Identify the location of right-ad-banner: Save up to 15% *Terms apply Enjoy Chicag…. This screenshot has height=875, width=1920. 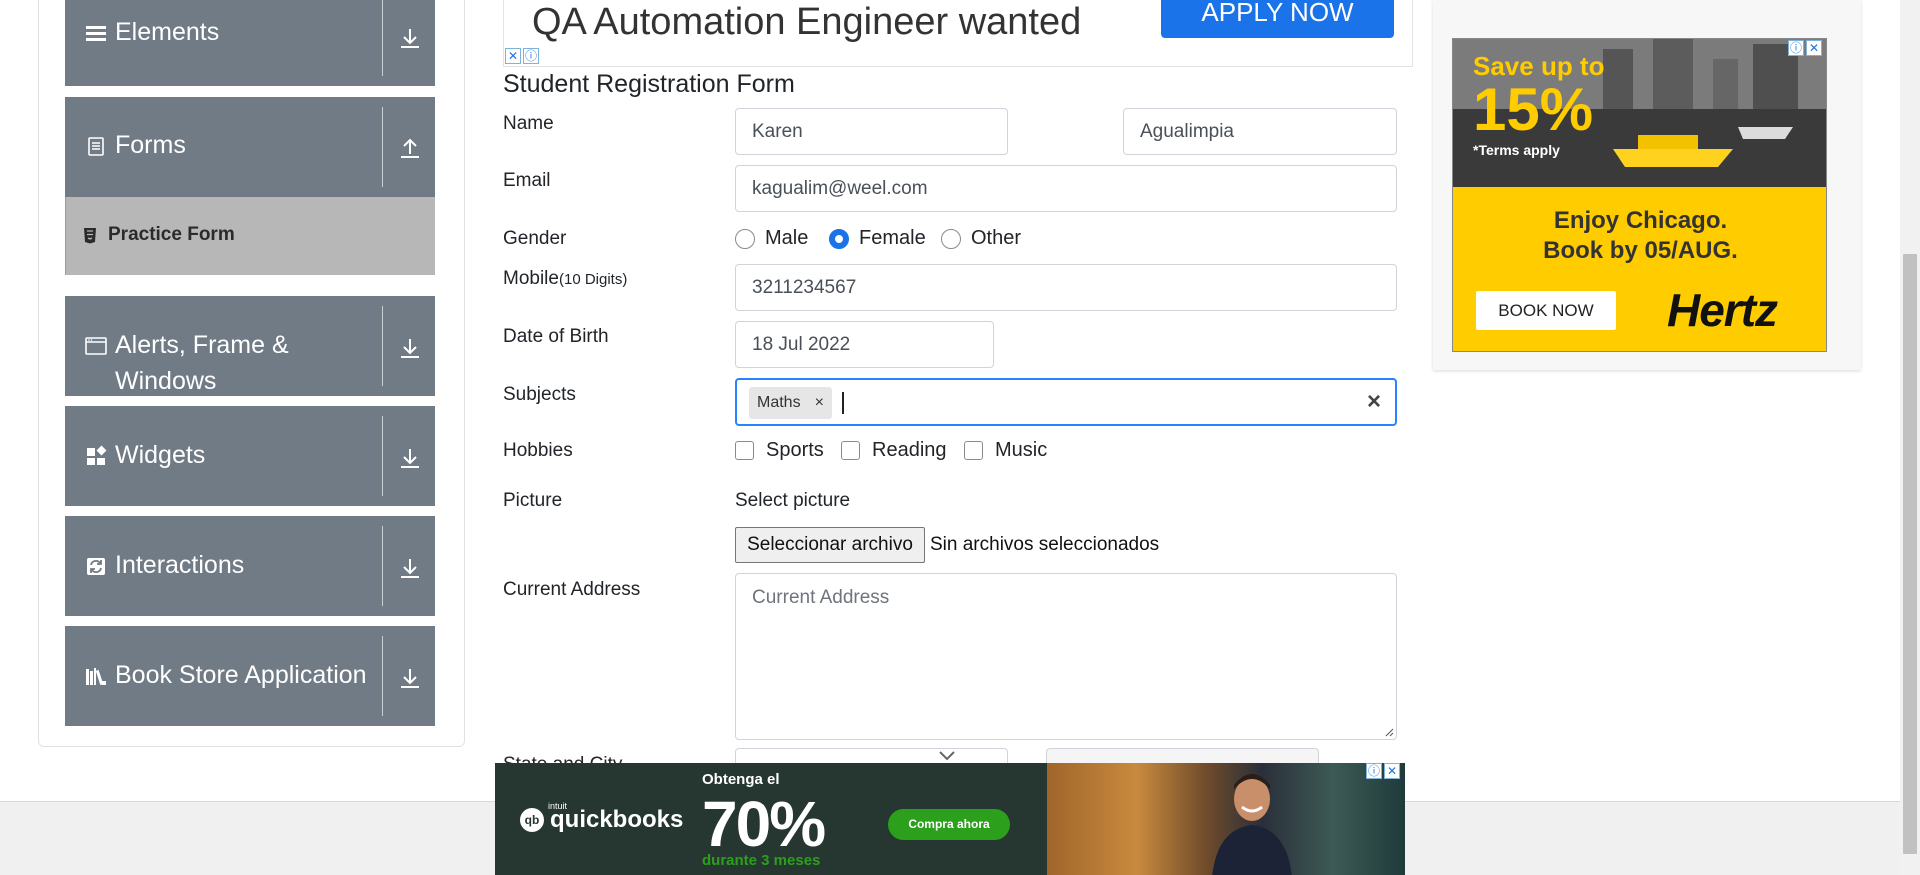
(1639, 195).